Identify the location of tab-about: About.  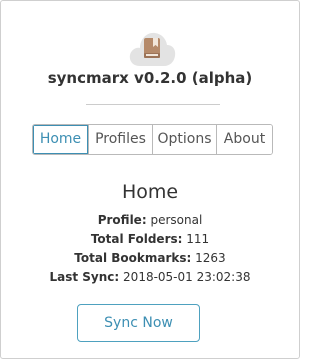
(244, 139).